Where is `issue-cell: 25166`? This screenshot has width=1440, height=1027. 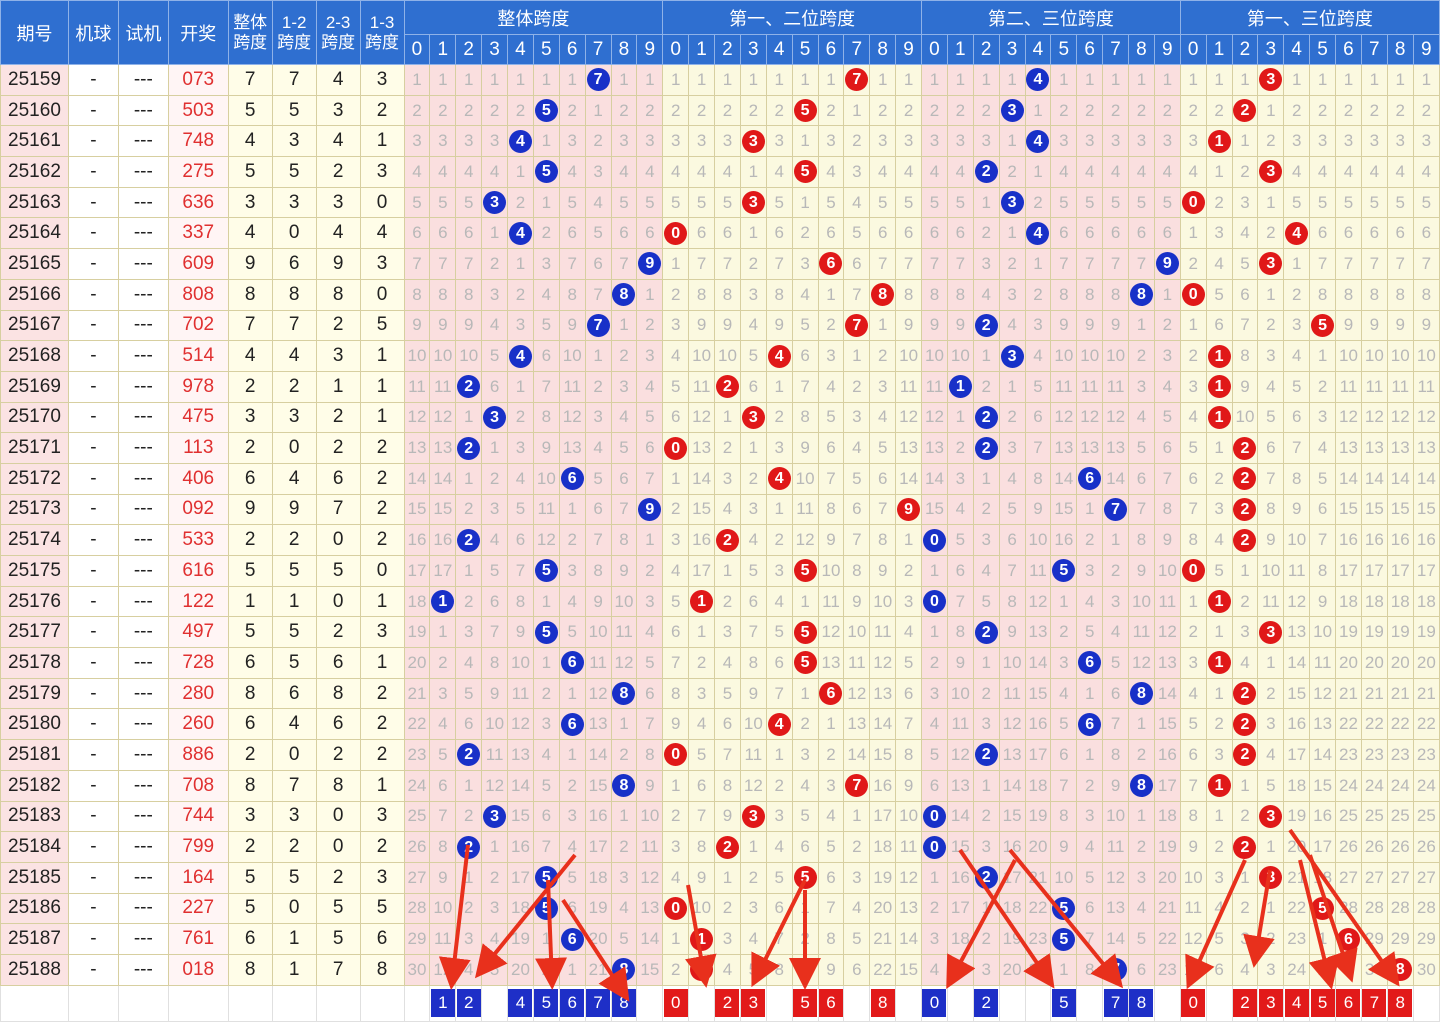 issue-cell: 25166 is located at coordinates (34, 294).